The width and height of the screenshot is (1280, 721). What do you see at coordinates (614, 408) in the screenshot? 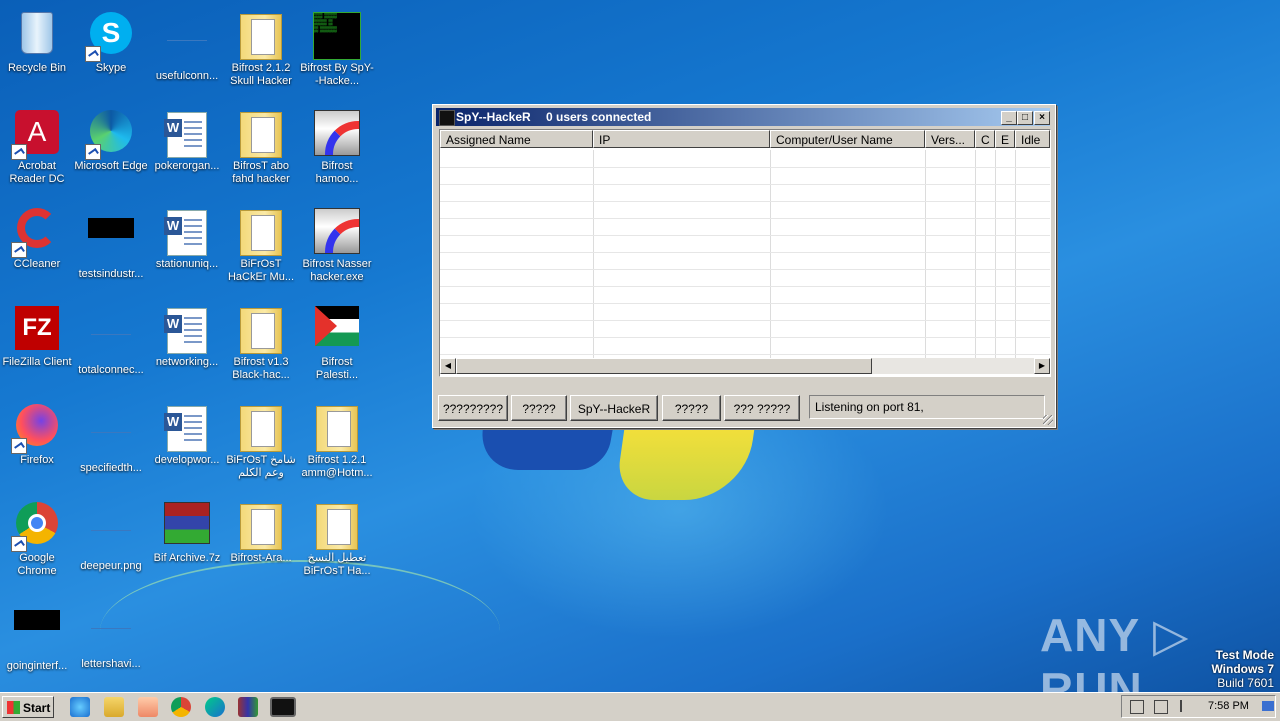
I see `spy-hacker-button: SpY--HackeR` at bounding box center [614, 408].